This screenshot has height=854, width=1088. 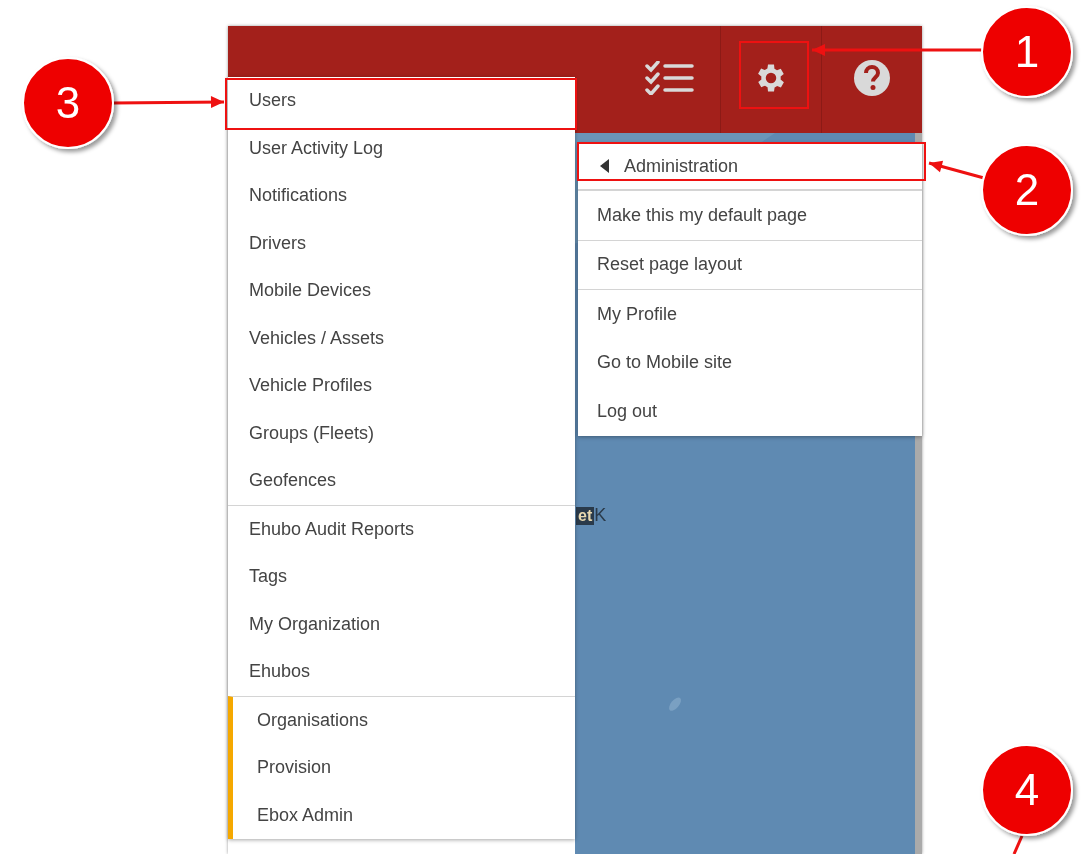 I want to click on back-arrow-icon, so click(x=605, y=166).